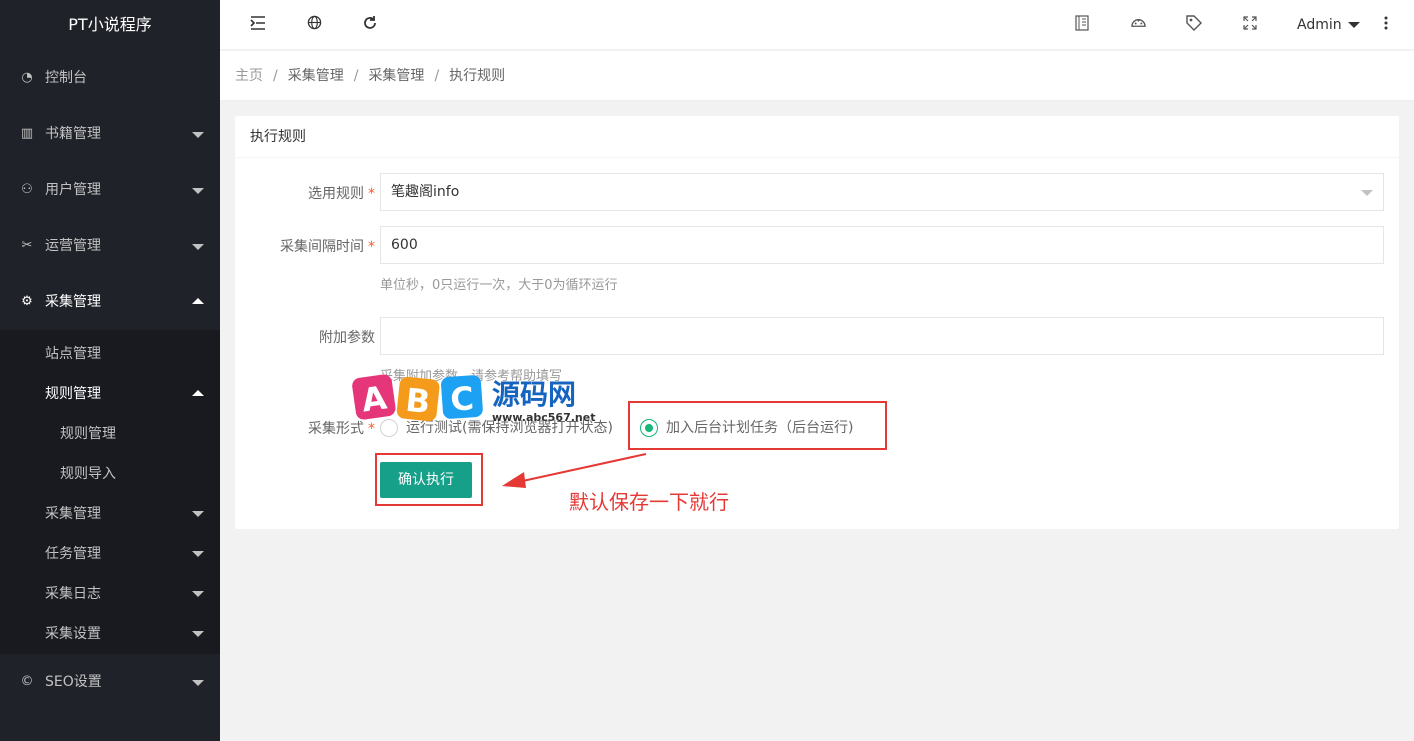 Image resolution: width=1414 pixels, height=741 pixels. Describe the element at coordinates (462, 399) in the screenshot. I see `svg-text: C` at that location.